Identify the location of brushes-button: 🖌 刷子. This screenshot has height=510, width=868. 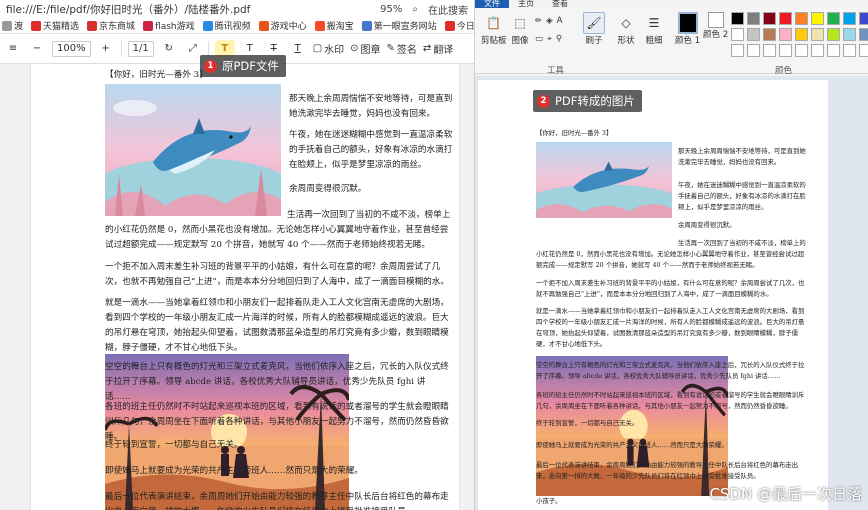
(594, 29).